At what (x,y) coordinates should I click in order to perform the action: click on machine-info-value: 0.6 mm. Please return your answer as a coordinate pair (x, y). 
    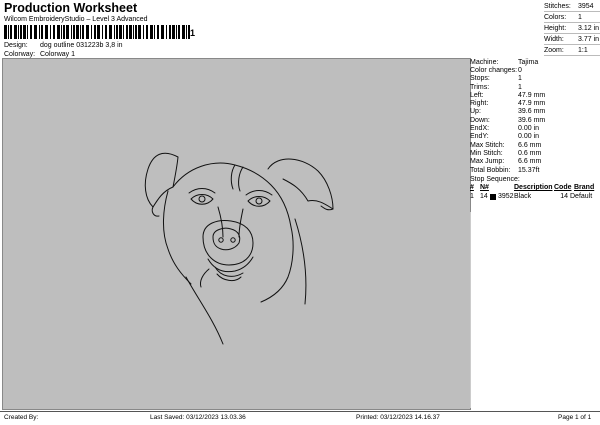
    Looking at the image, I should click on (530, 153).